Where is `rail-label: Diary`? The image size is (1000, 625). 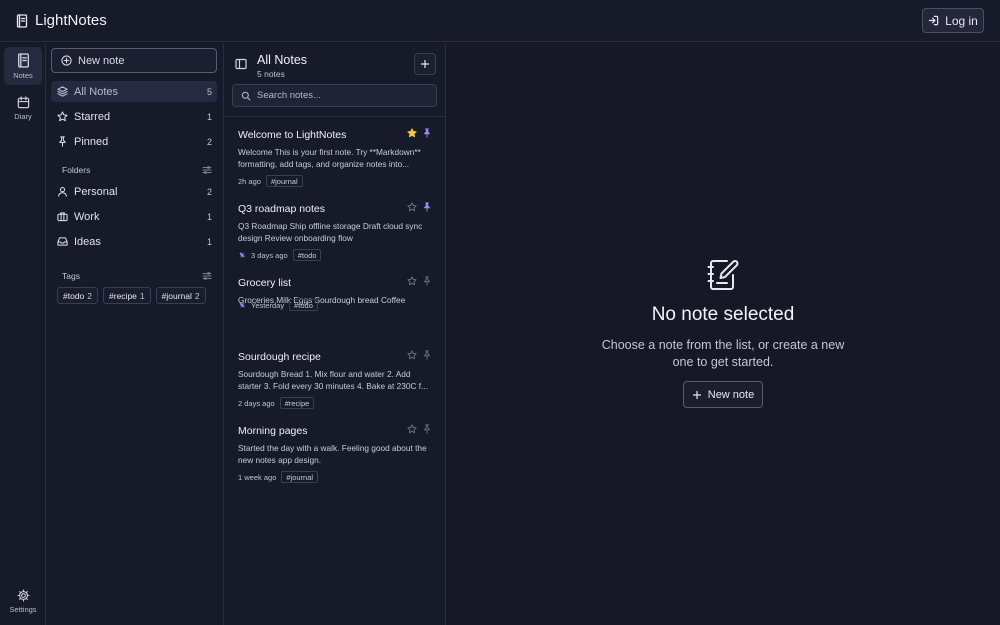
rail-label: Diary is located at coordinates (23, 116).